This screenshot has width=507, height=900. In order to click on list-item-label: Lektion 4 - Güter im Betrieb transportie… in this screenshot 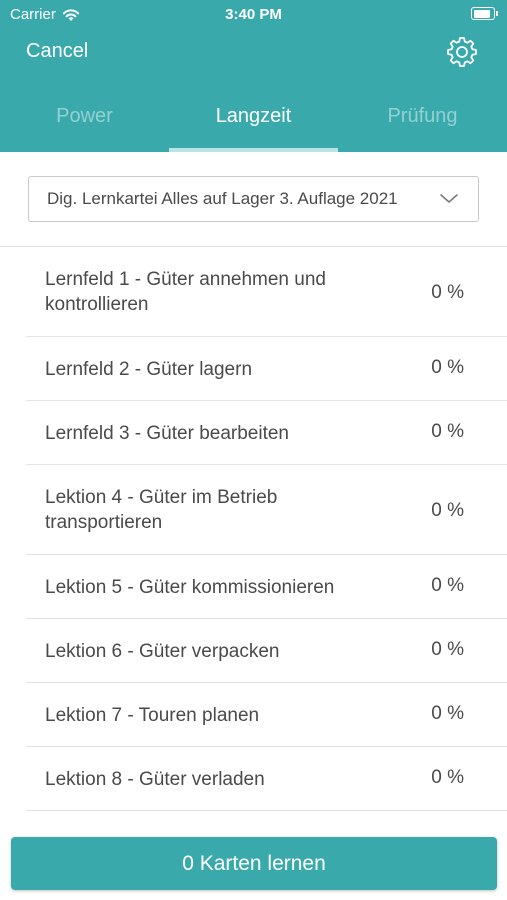, I will do `click(161, 510)`.